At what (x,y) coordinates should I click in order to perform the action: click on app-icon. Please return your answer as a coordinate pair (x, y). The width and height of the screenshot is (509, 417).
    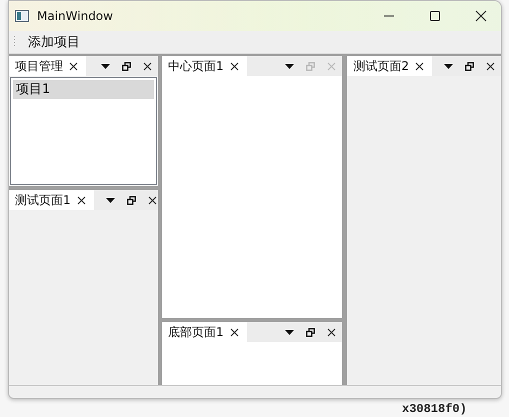
    Looking at the image, I should click on (22, 16).